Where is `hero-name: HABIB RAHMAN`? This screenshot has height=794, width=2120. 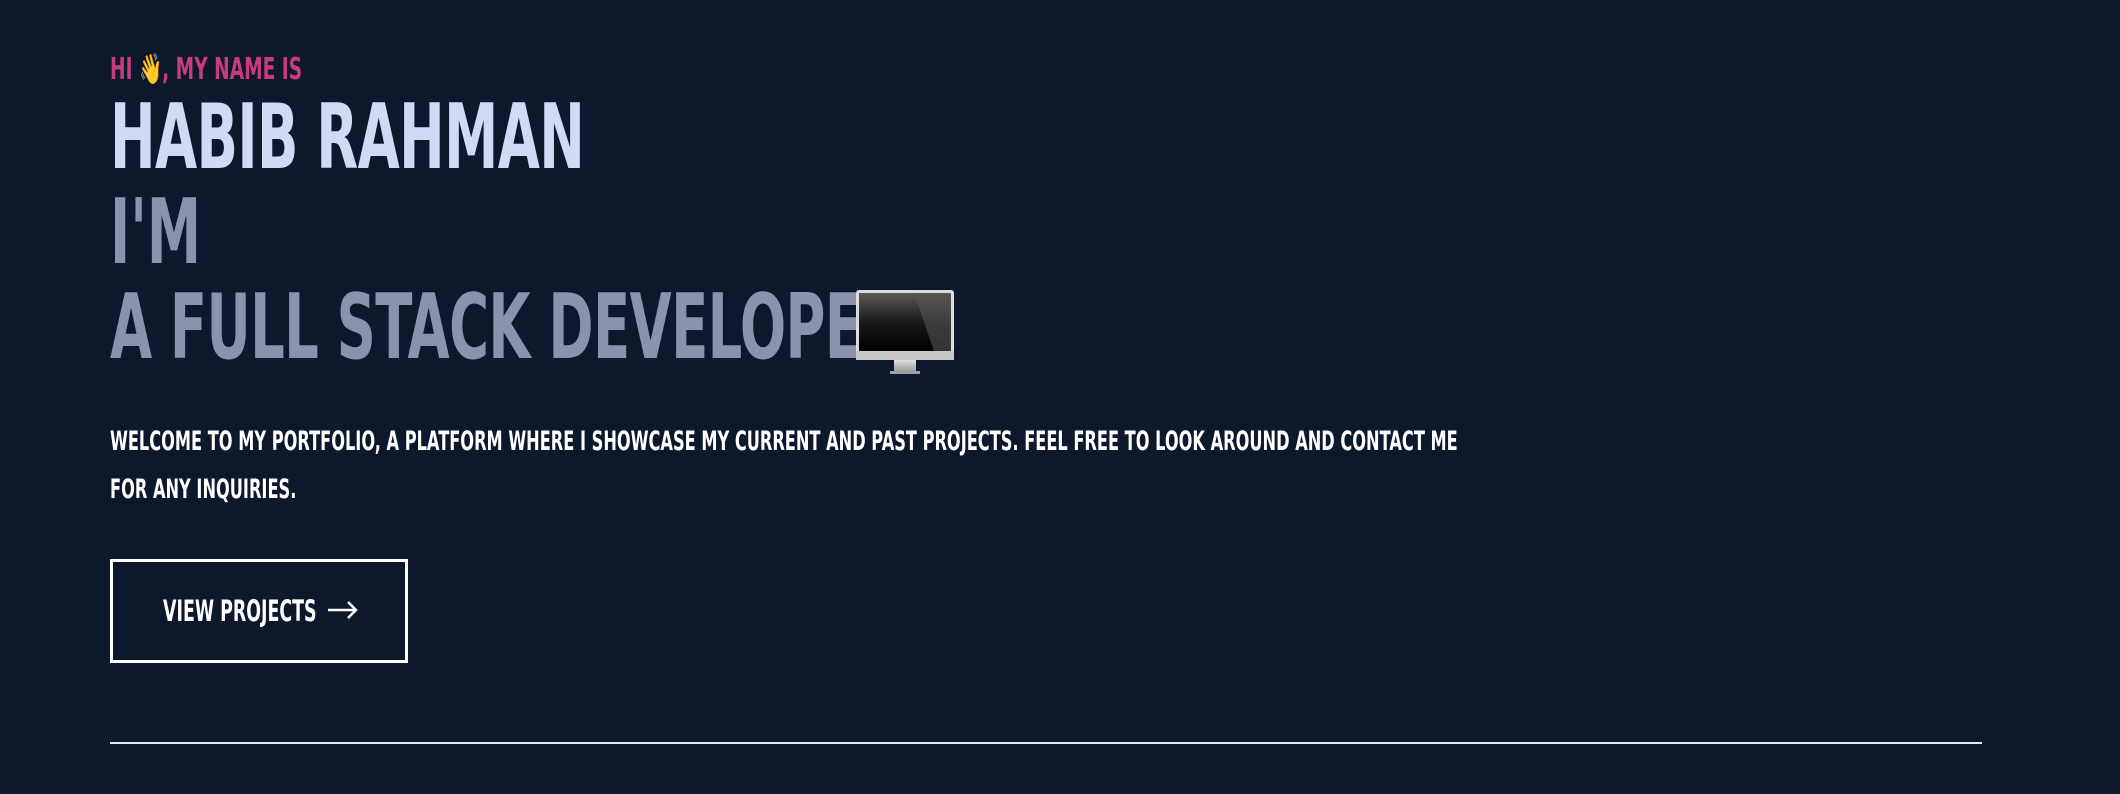
hero-name: HABIB RAHMAN is located at coordinates (502, 138).